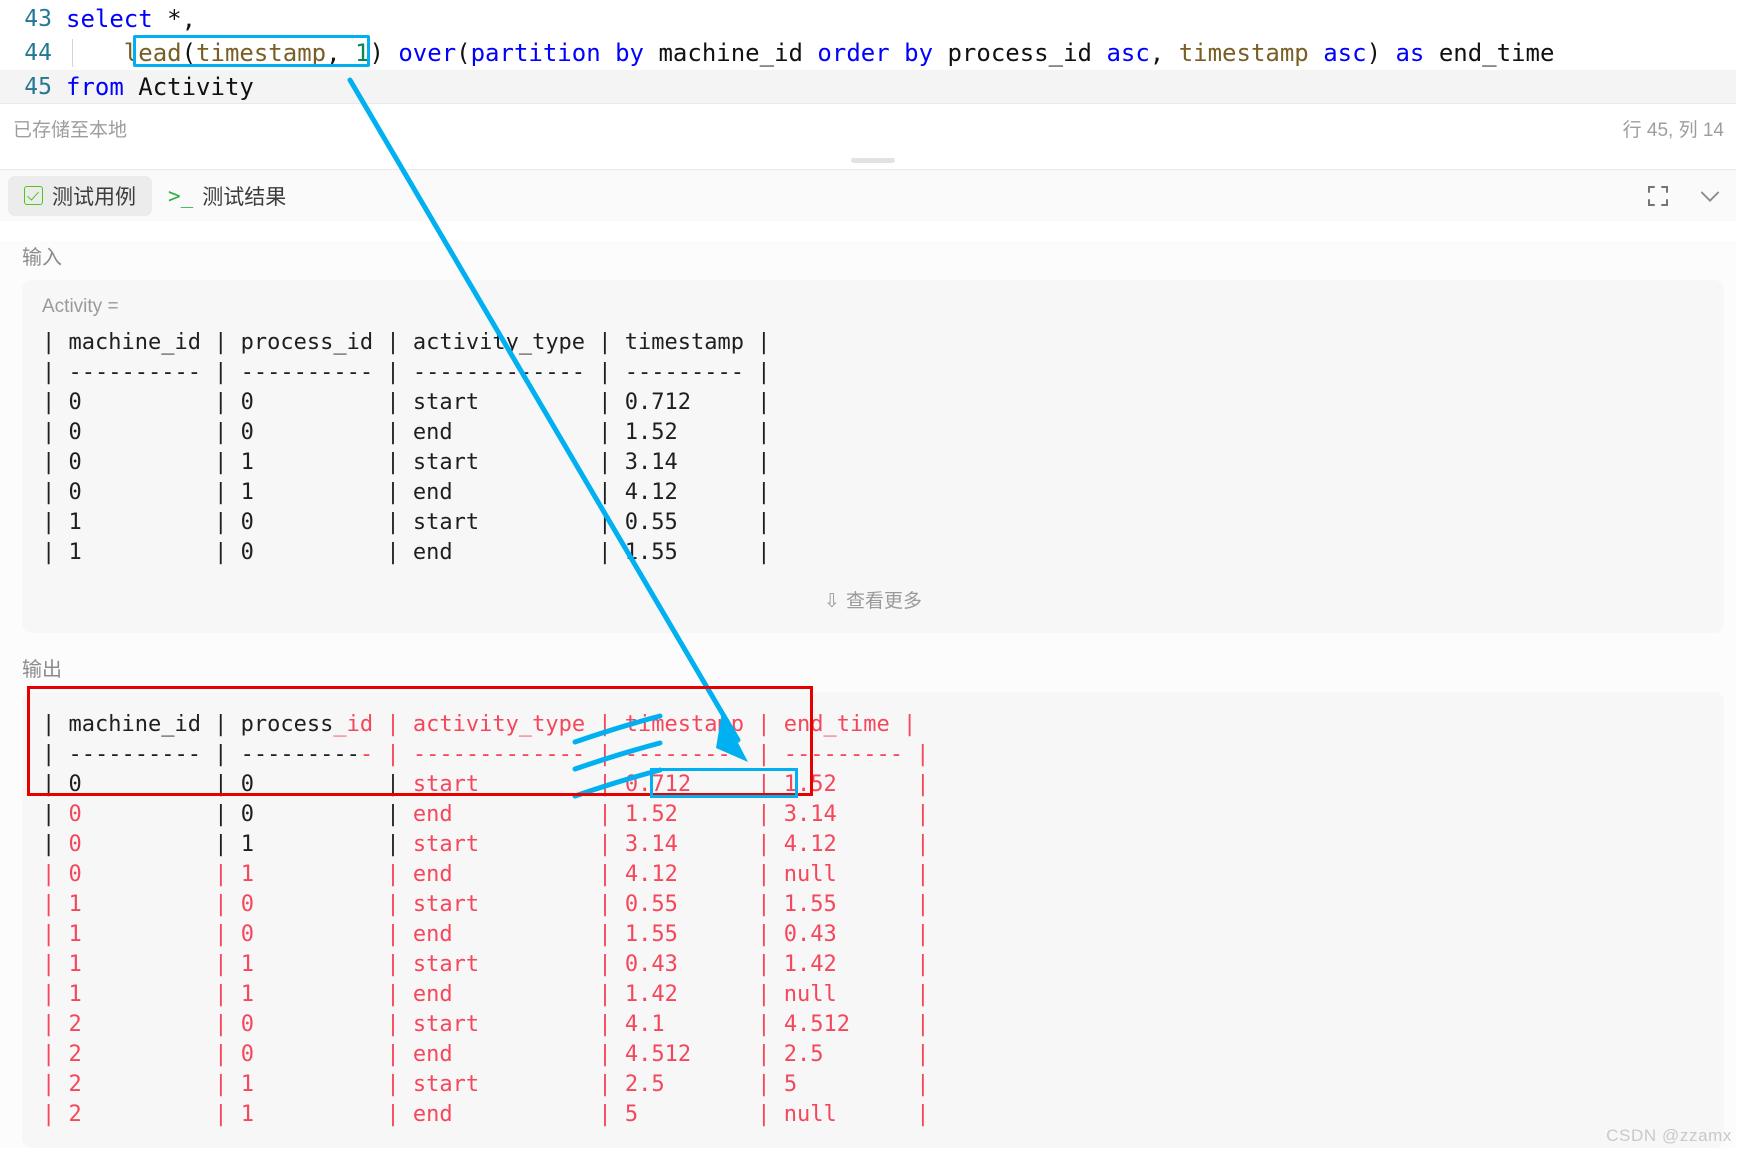 The image size is (1746, 1154). What do you see at coordinates (1685, 196) in the screenshot?
I see `tabbar-actions` at bounding box center [1685, 196].